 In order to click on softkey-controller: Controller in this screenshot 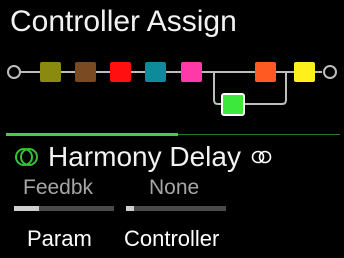, I will do `click(171, 239)`.